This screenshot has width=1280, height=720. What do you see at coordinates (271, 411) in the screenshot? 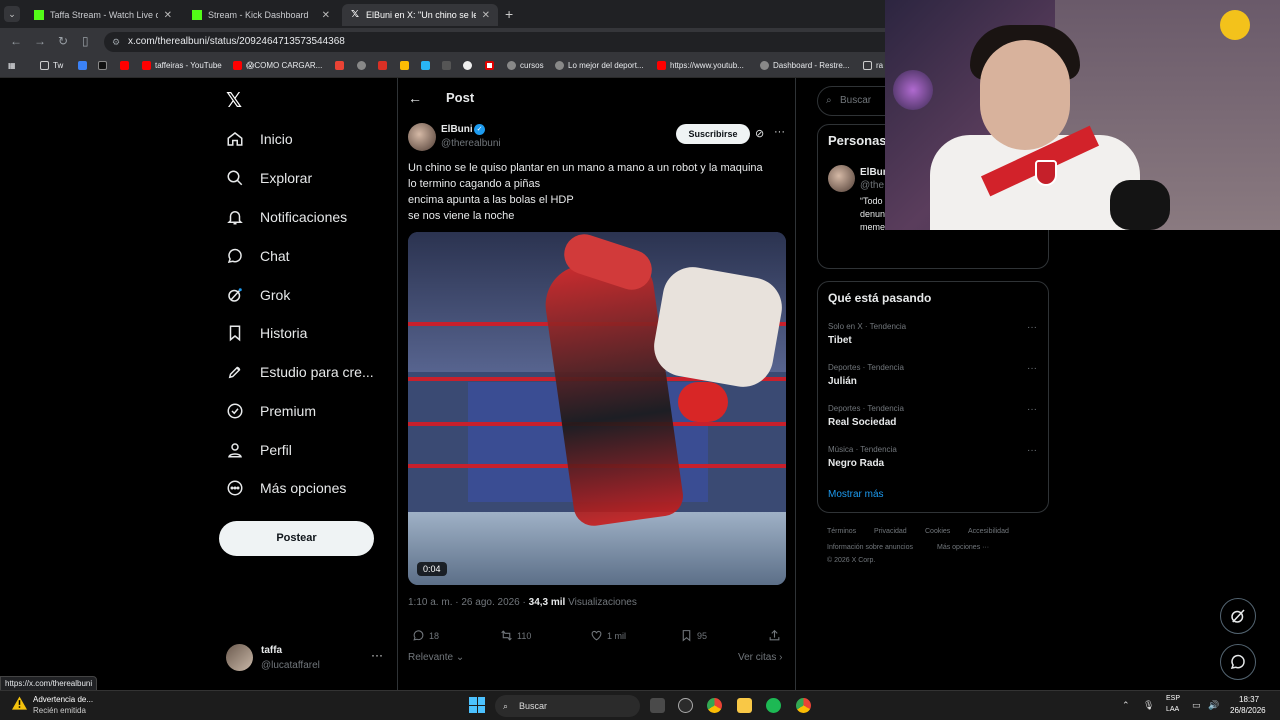
I see `nav-premium: Premium` at bounding box center [271, 411].